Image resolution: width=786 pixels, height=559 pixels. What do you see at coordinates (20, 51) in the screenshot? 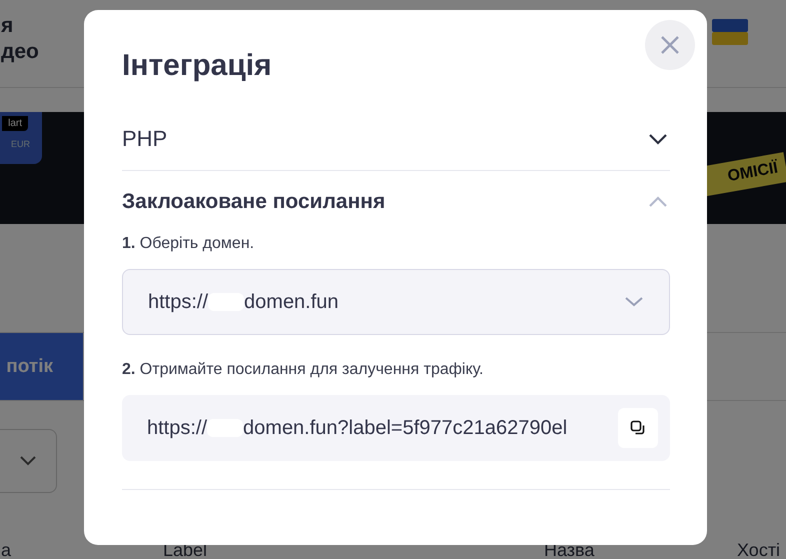
I see `logo-text: део` at bounding box center [20, 51].